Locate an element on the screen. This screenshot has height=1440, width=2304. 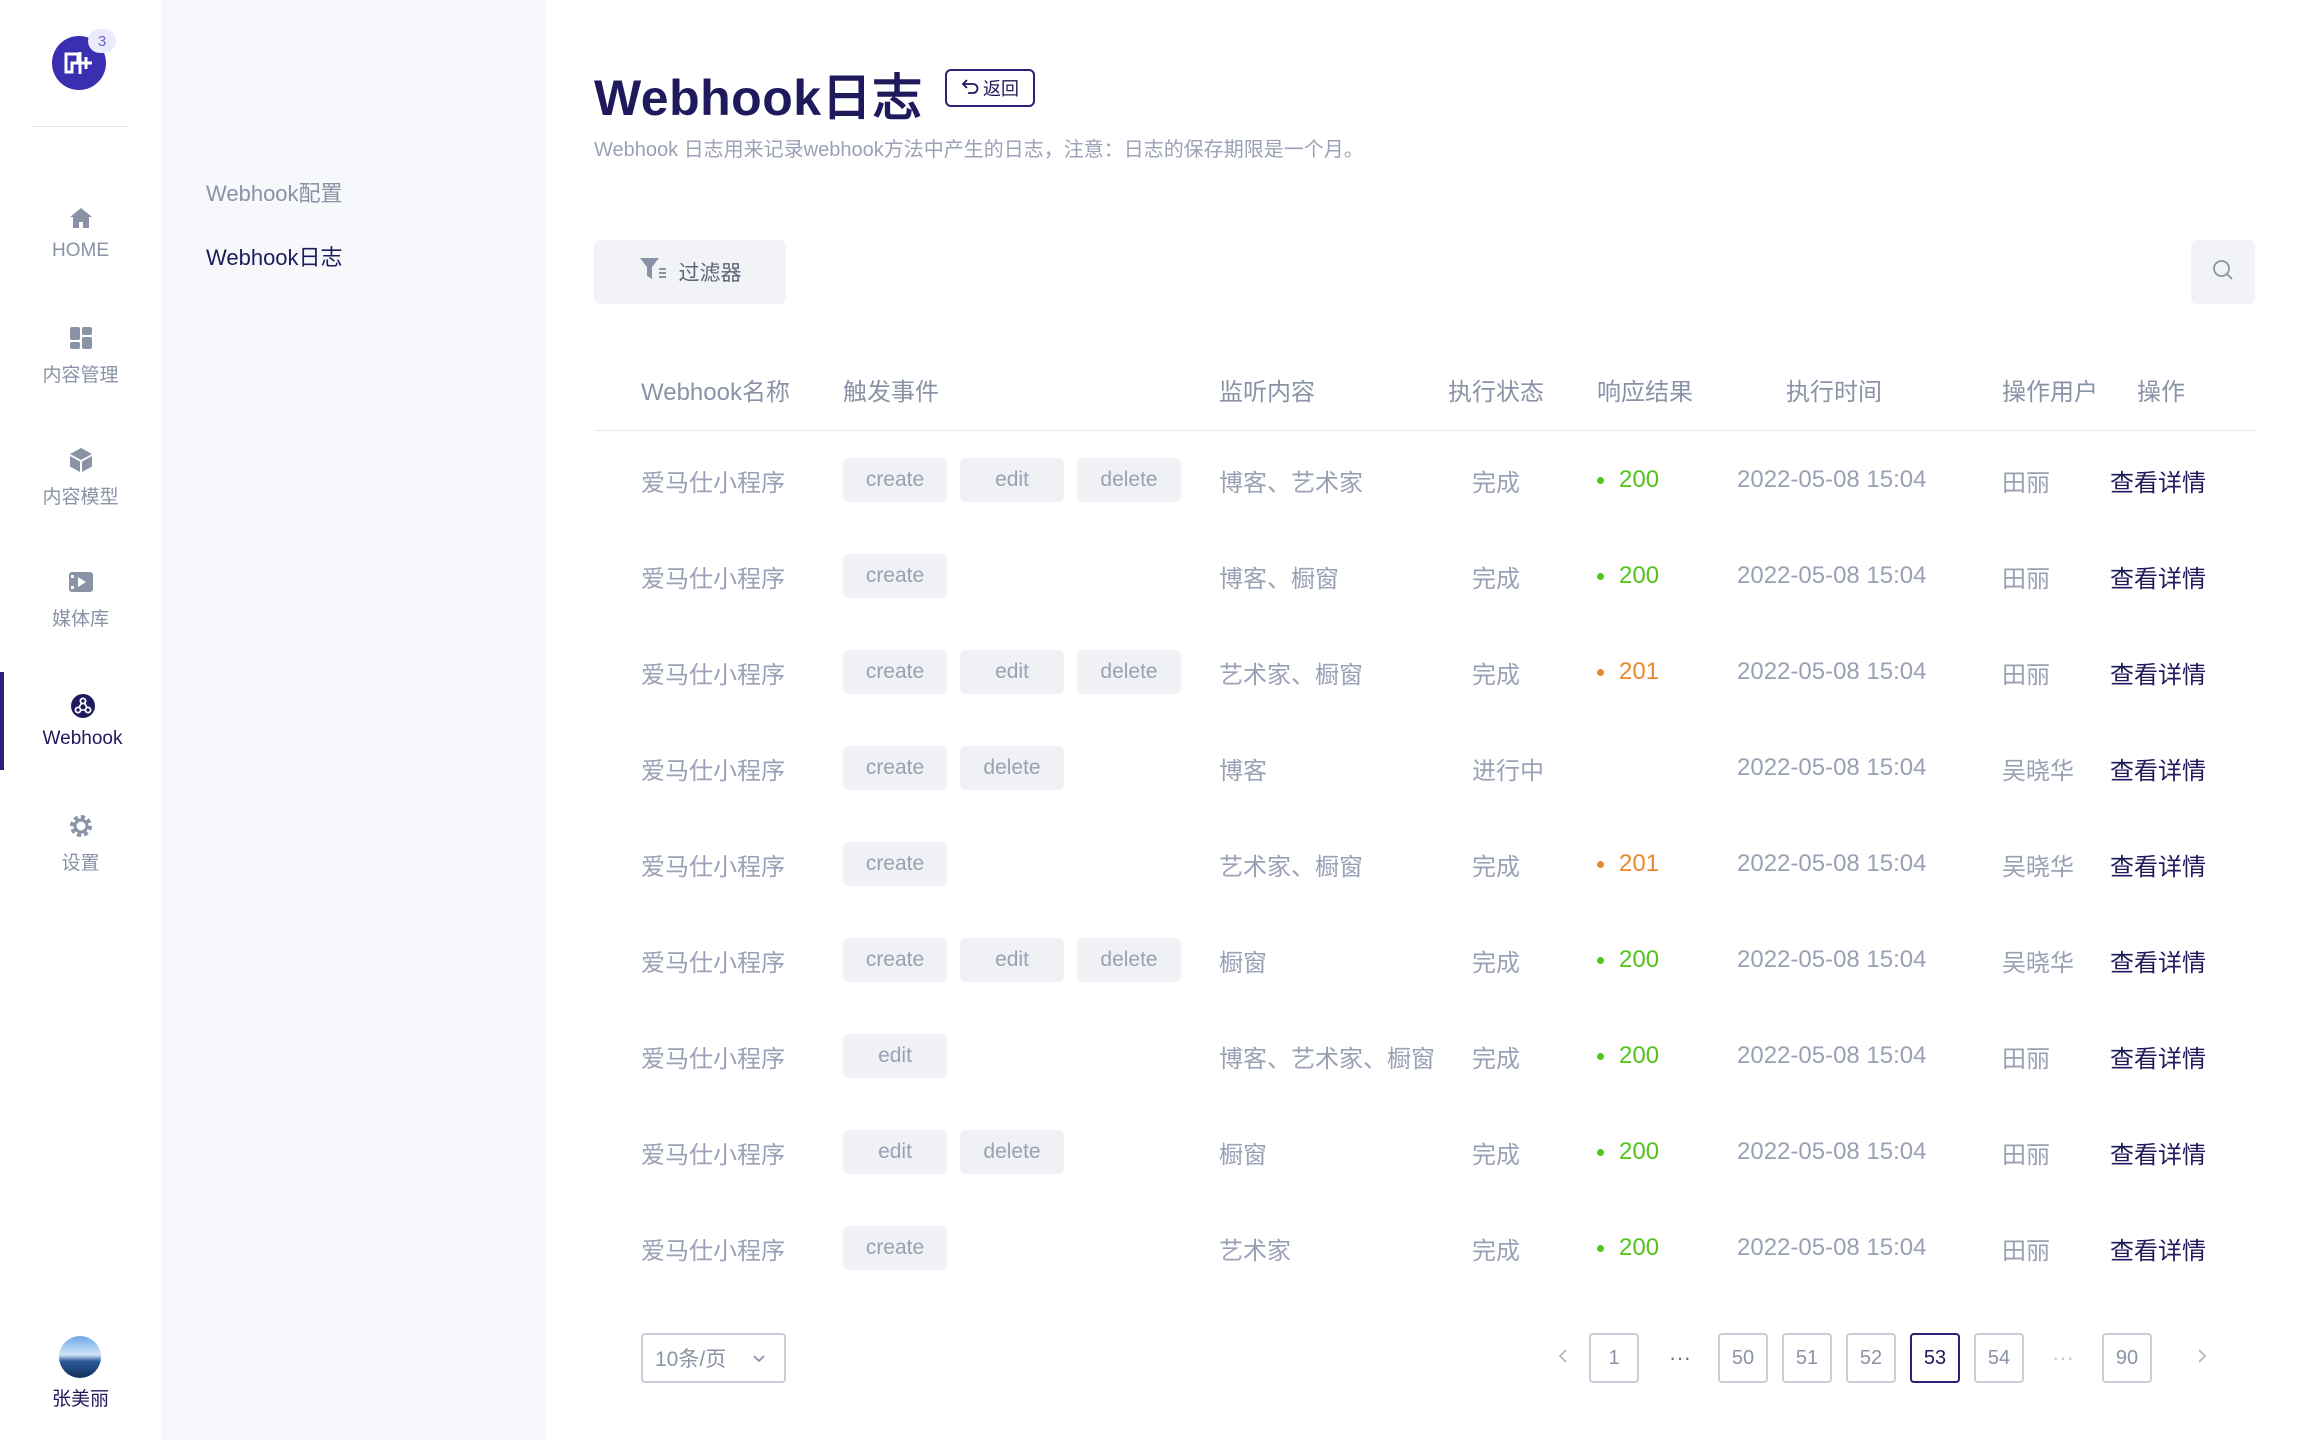
subnav-item-webhook-config: Webhook配置 is located at coordinates (274, 192).